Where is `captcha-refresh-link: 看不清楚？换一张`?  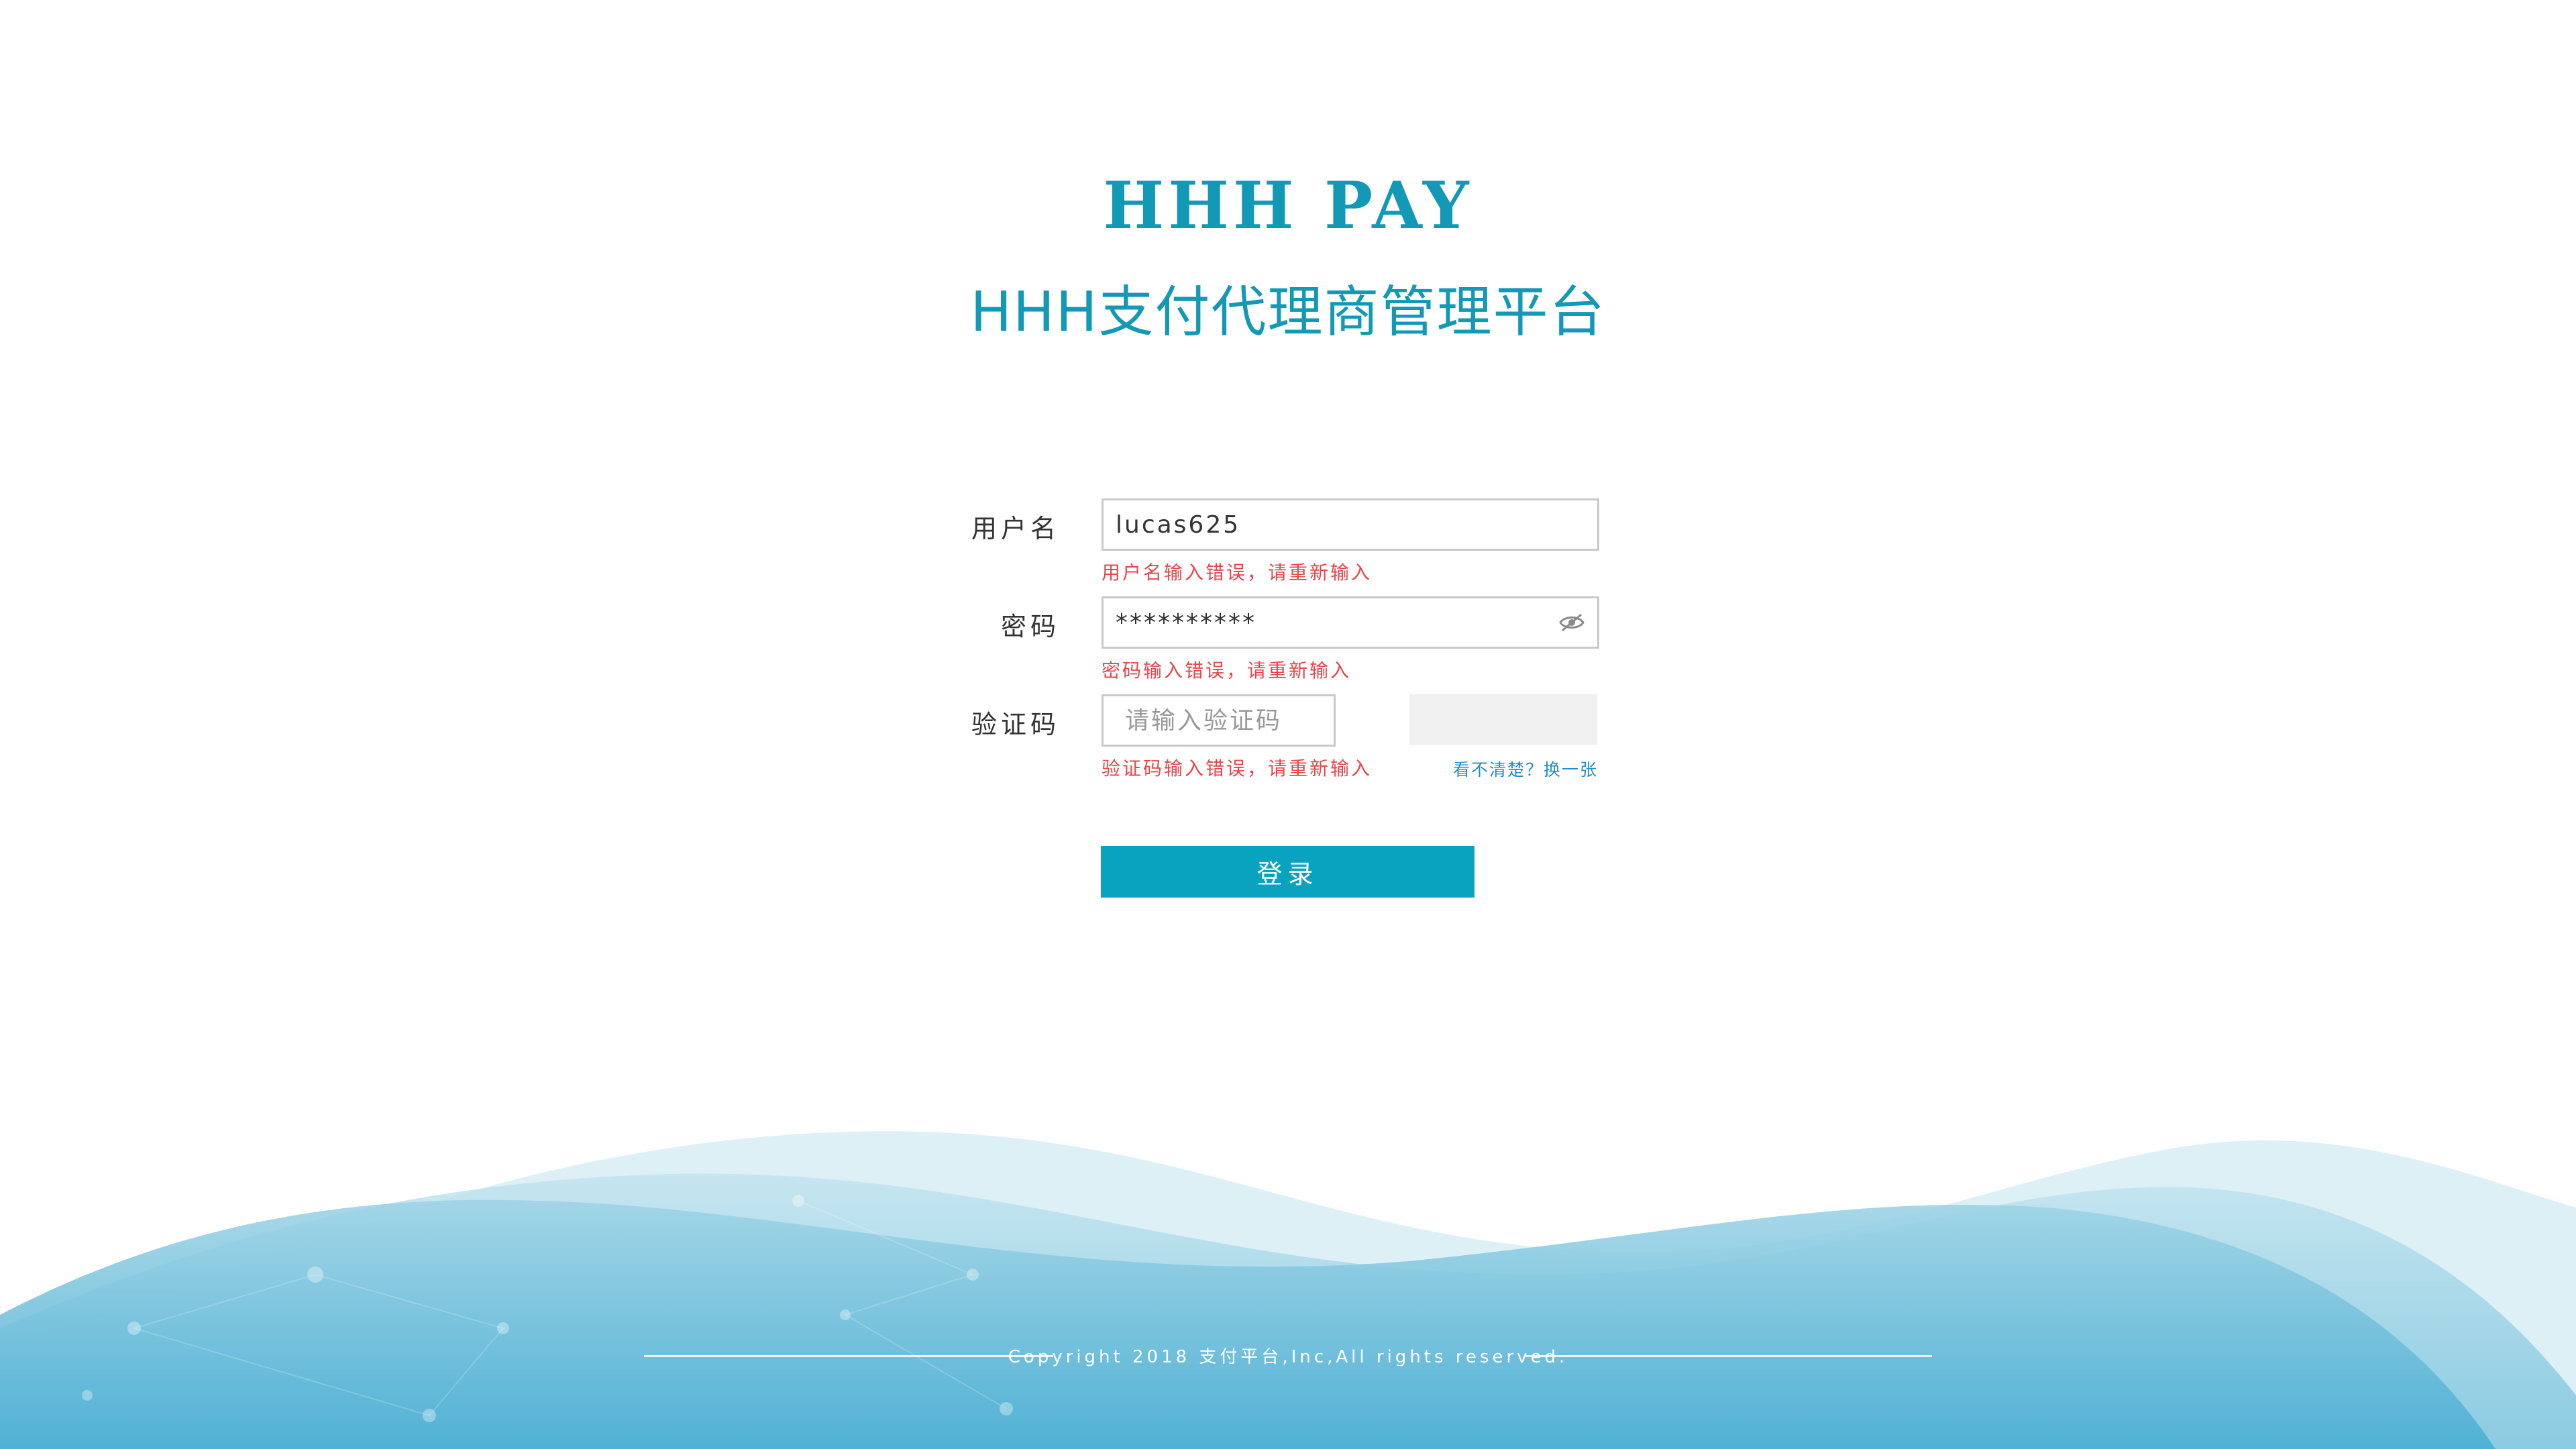 captcha-refresh-link: 看不清楚？换一张 is located at coordinates (1503, 769).